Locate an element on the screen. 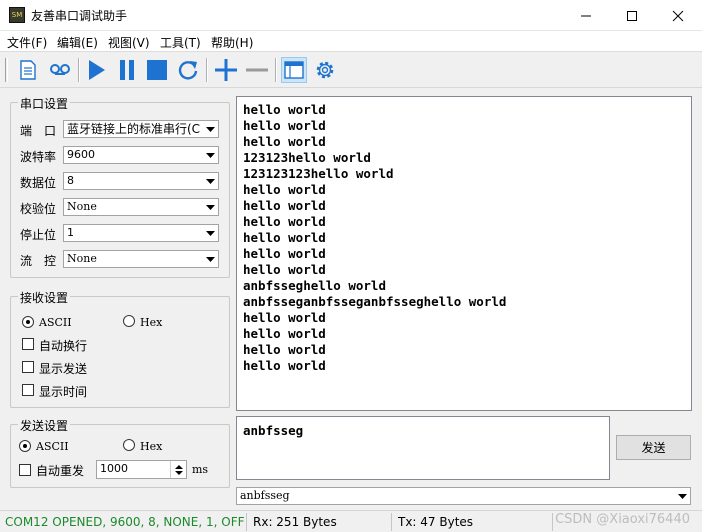  receive-settings-title: 接收设置 is located at coordinates (44, 297).